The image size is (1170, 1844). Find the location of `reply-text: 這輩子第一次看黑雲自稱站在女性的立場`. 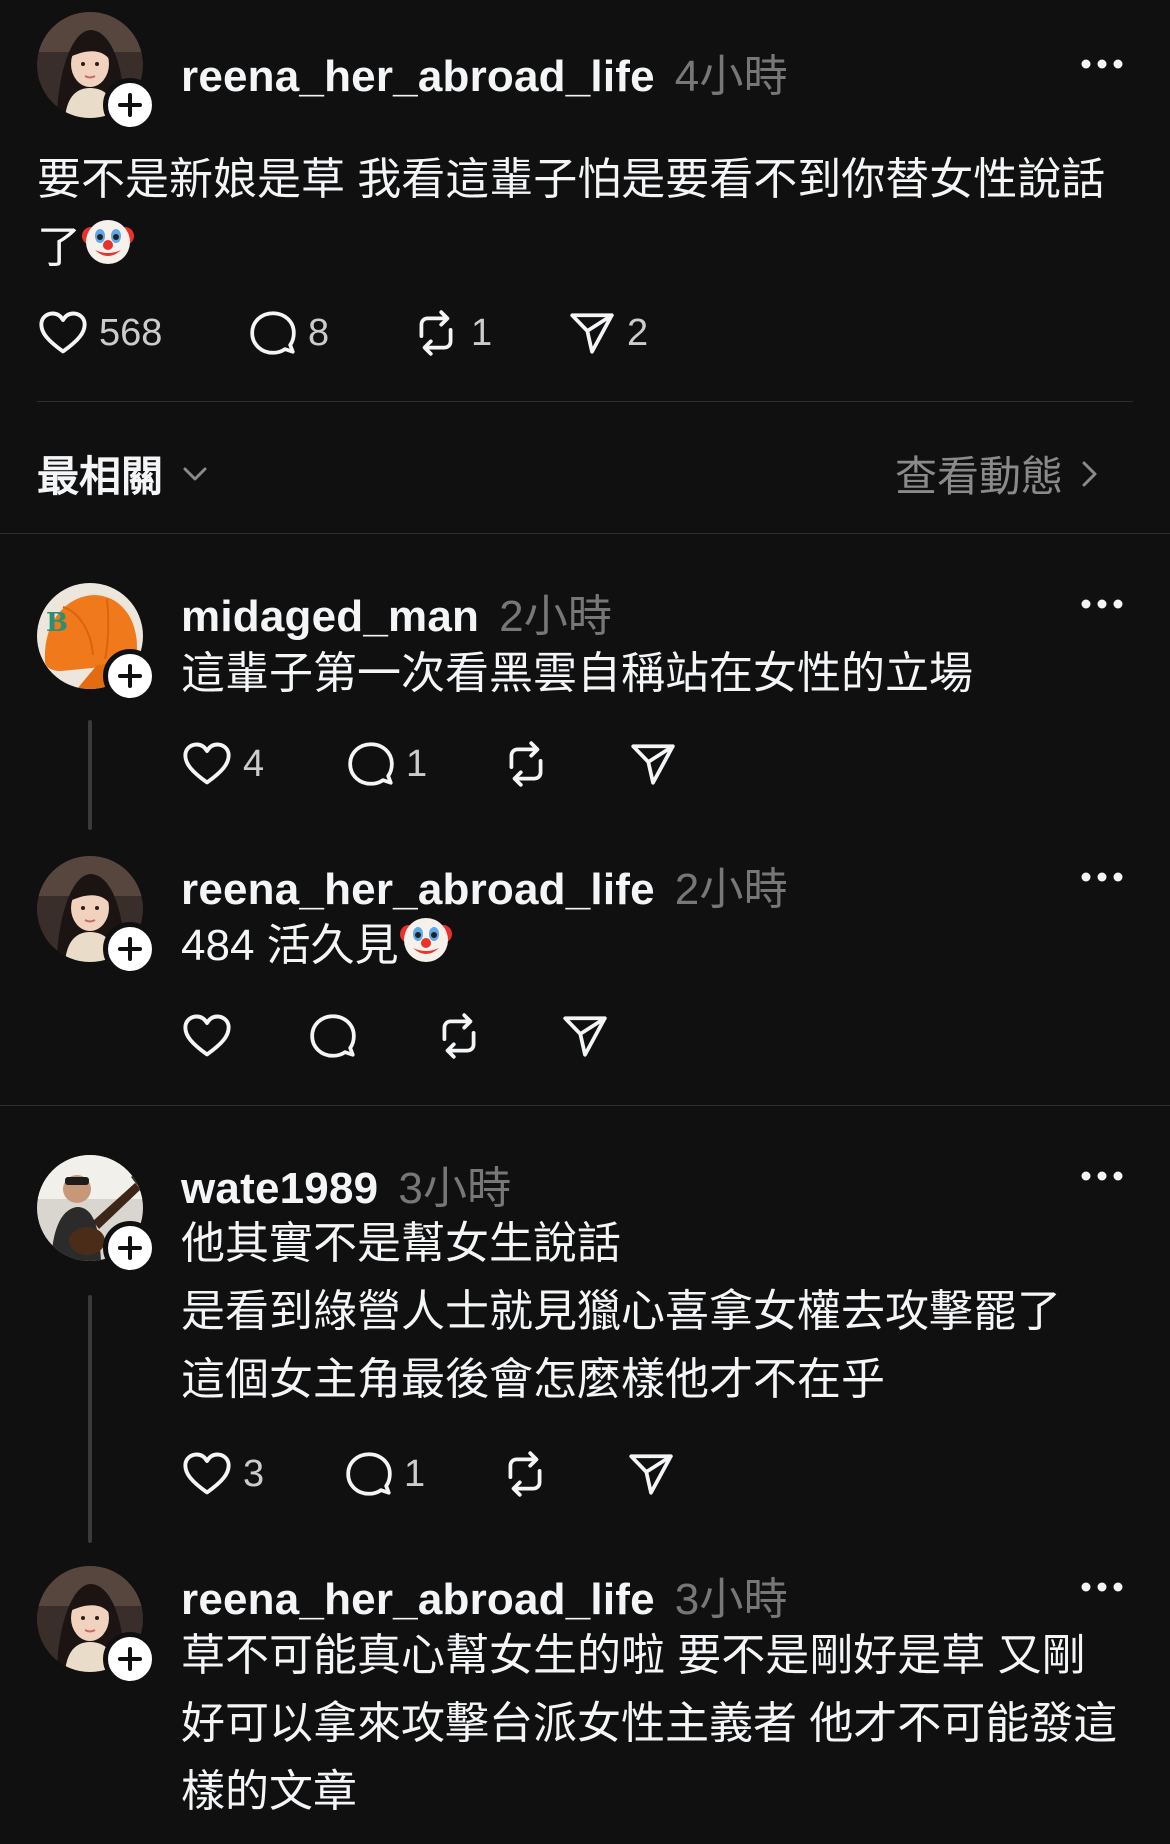

reply-text: 這輩子第一次看黑雲自稱站在女性的立場 is located at coordinates (577, 674).